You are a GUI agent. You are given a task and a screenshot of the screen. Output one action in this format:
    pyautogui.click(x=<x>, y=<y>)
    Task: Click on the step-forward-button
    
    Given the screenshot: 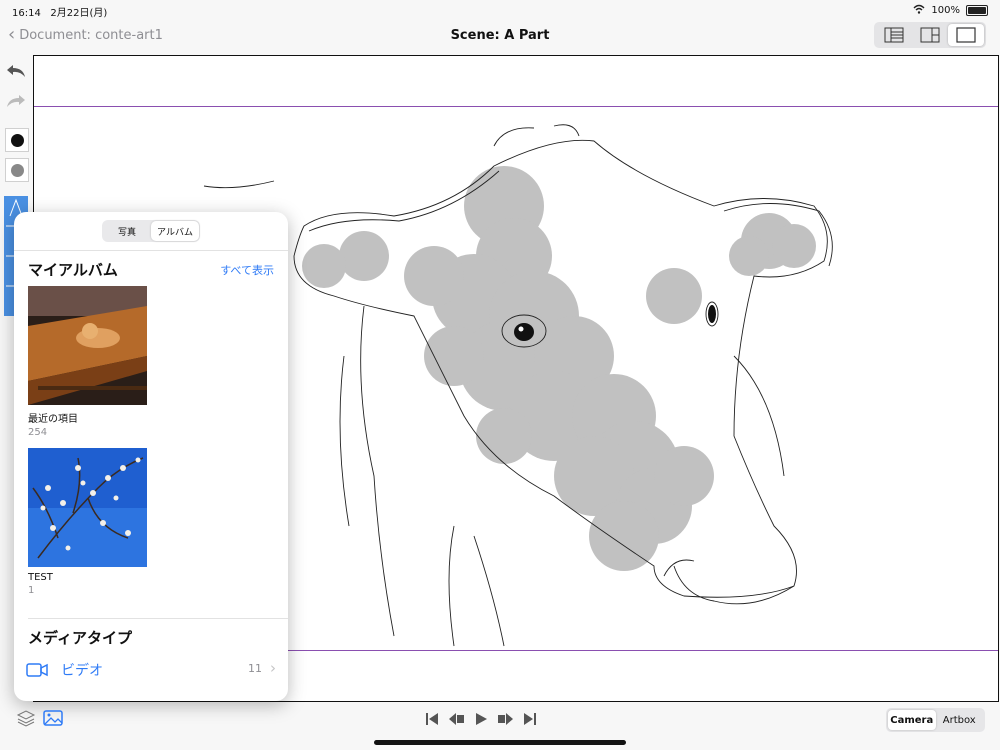 What is the action you would take?
    pyautogui.click(x=505, y=719)
    